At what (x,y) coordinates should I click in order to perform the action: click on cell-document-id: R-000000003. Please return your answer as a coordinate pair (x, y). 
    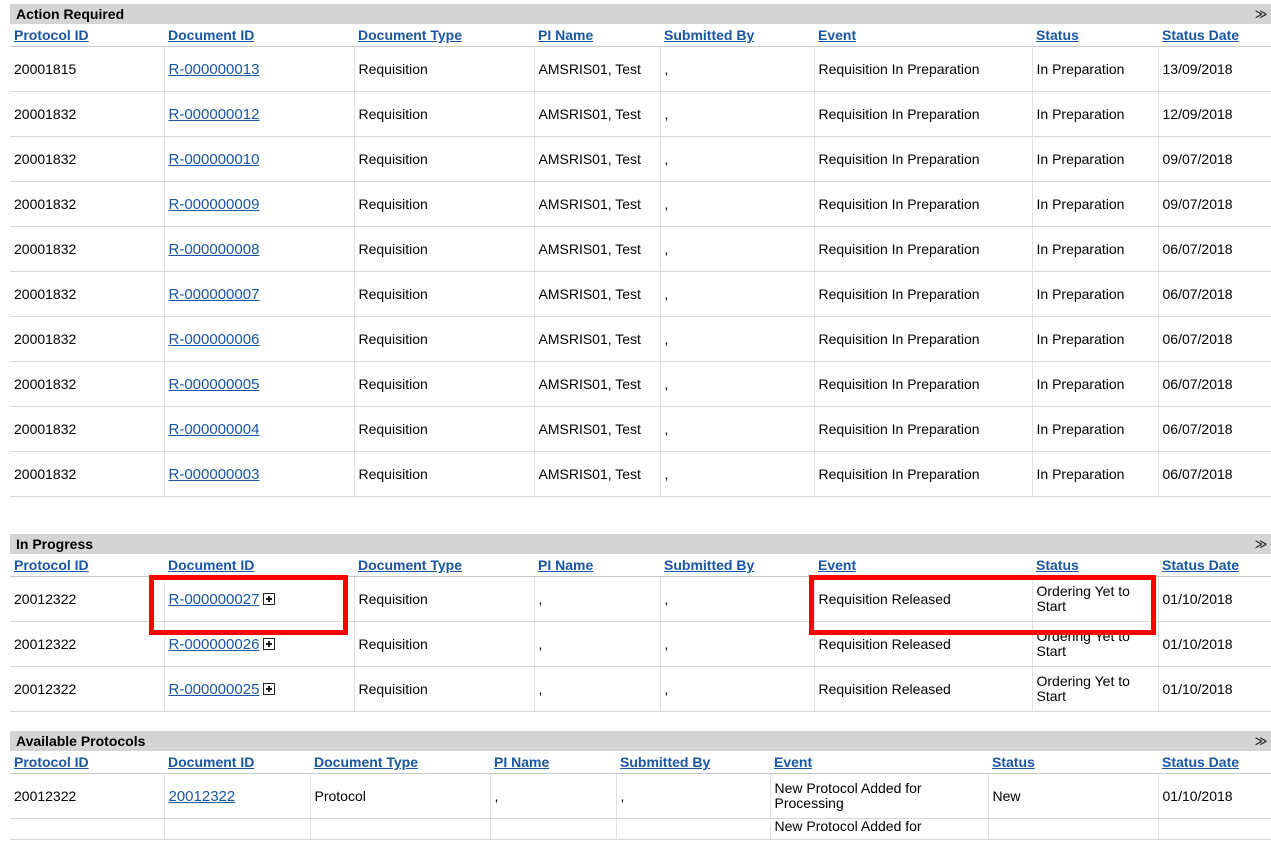
    Looking at the image, I should click on (259, 474).